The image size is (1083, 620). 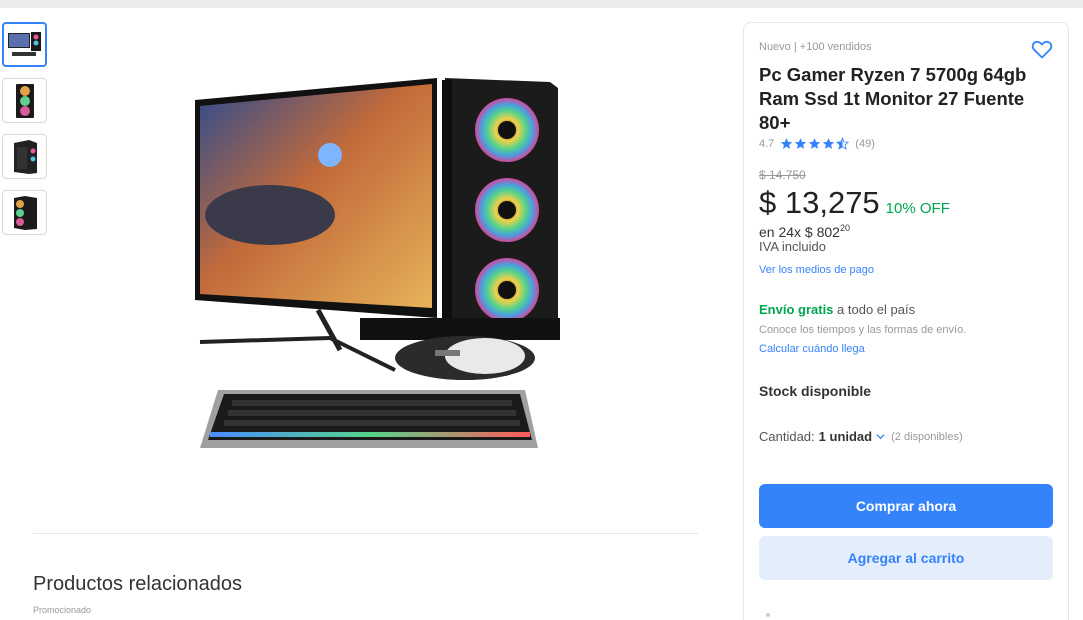 What do you see at coordinates (844, 228) in the screenshot?
I see `installments-cents: 20` at bounding box center [844, 228].